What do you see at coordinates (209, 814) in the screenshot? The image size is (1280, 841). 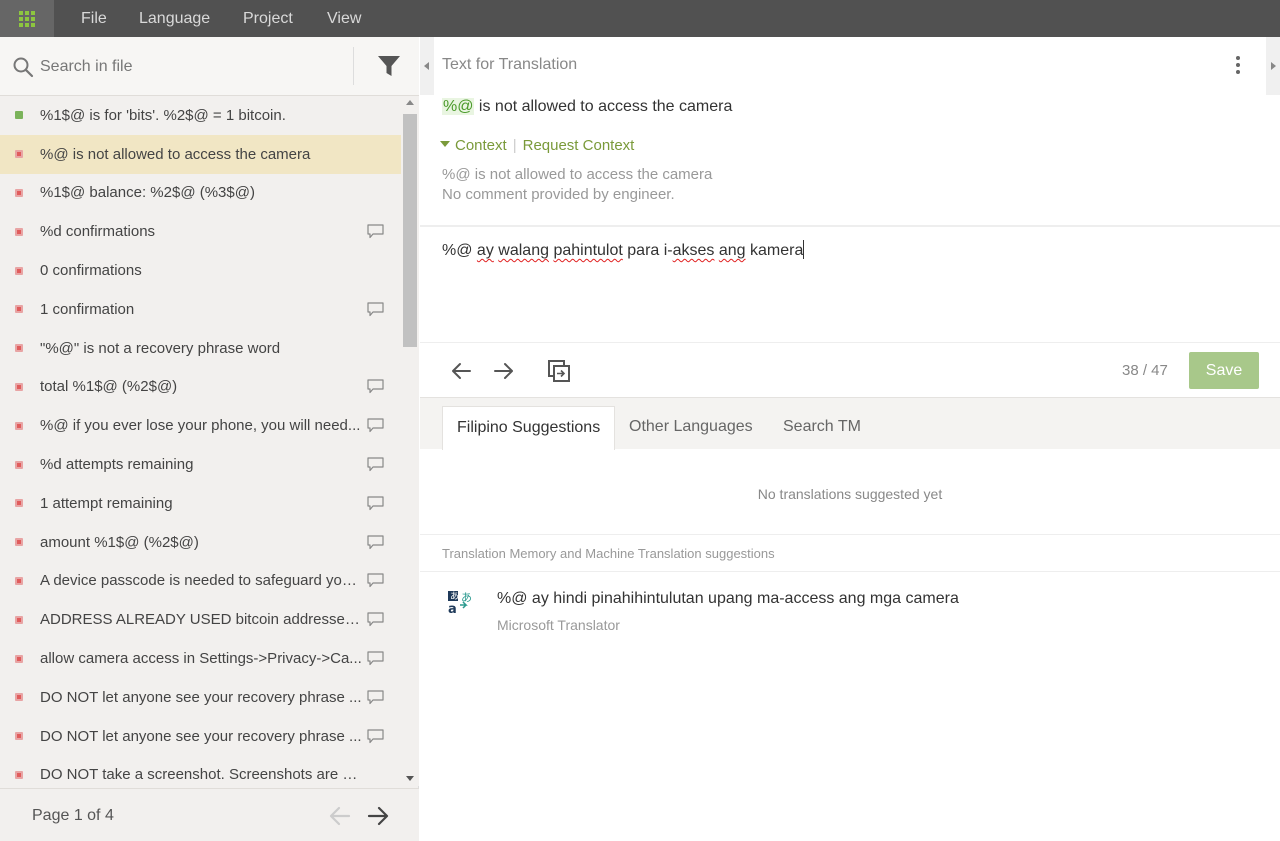 I see `pagination: Page 1 of 4` at bounding box center [209, 814].